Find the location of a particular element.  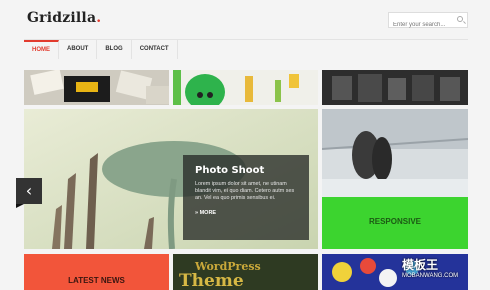

grid-tile-cards-image is located at coordinates (96, 87).